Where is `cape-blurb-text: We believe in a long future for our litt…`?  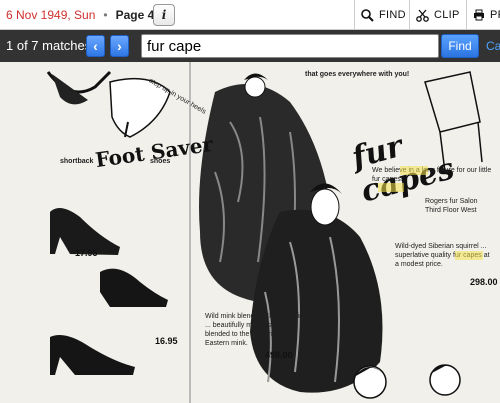 cape-blurb-text: We believe in a long future for our litt… is located at coordinates (432, 175).